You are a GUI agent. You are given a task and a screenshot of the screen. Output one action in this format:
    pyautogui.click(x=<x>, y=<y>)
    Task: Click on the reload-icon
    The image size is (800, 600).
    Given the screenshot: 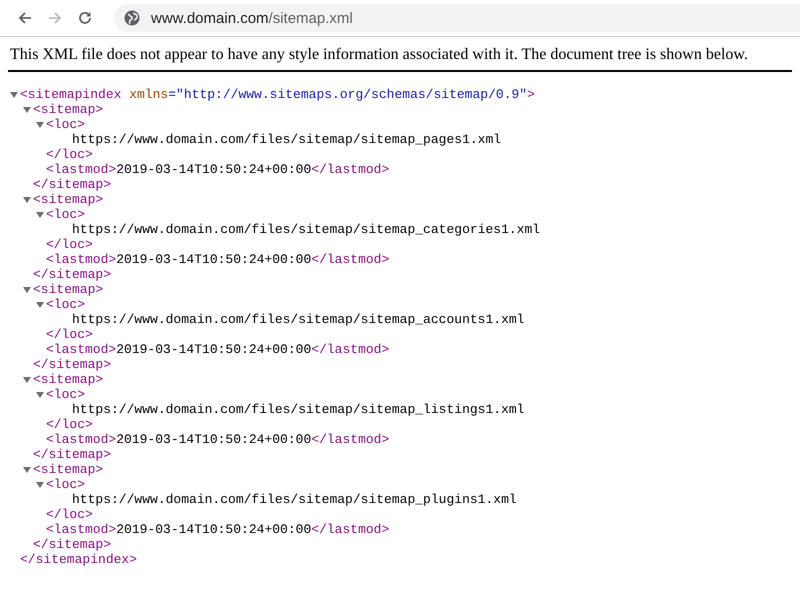 What is the action you would take?
    pyautogui.click(x=85, y=18)
    